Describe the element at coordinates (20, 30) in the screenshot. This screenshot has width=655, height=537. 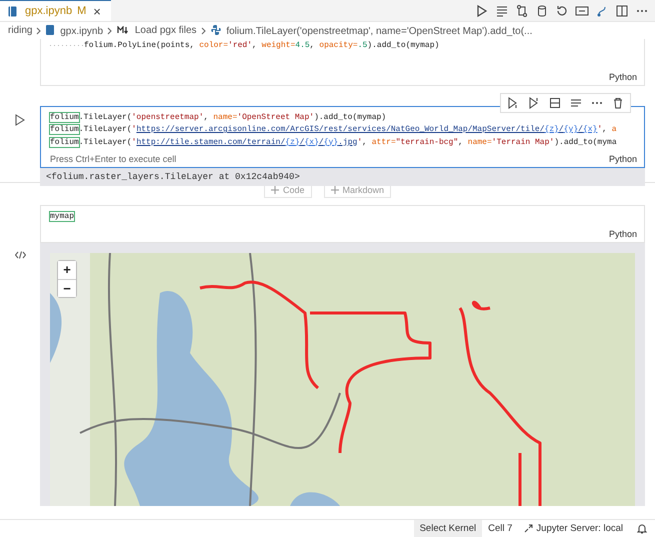
I see `breadcrumb-item: riding` at that location.